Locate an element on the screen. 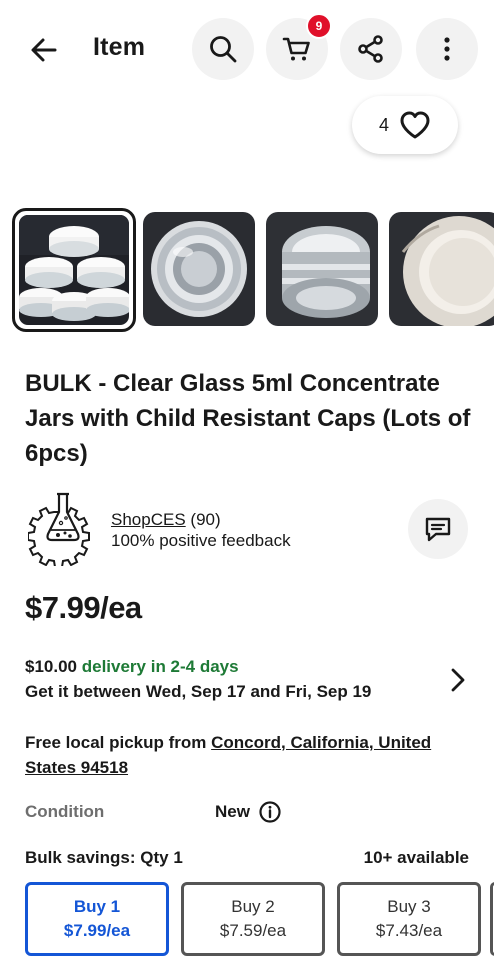  seller-feedback: 100% positive feedback is located at coordinates (201, 540).